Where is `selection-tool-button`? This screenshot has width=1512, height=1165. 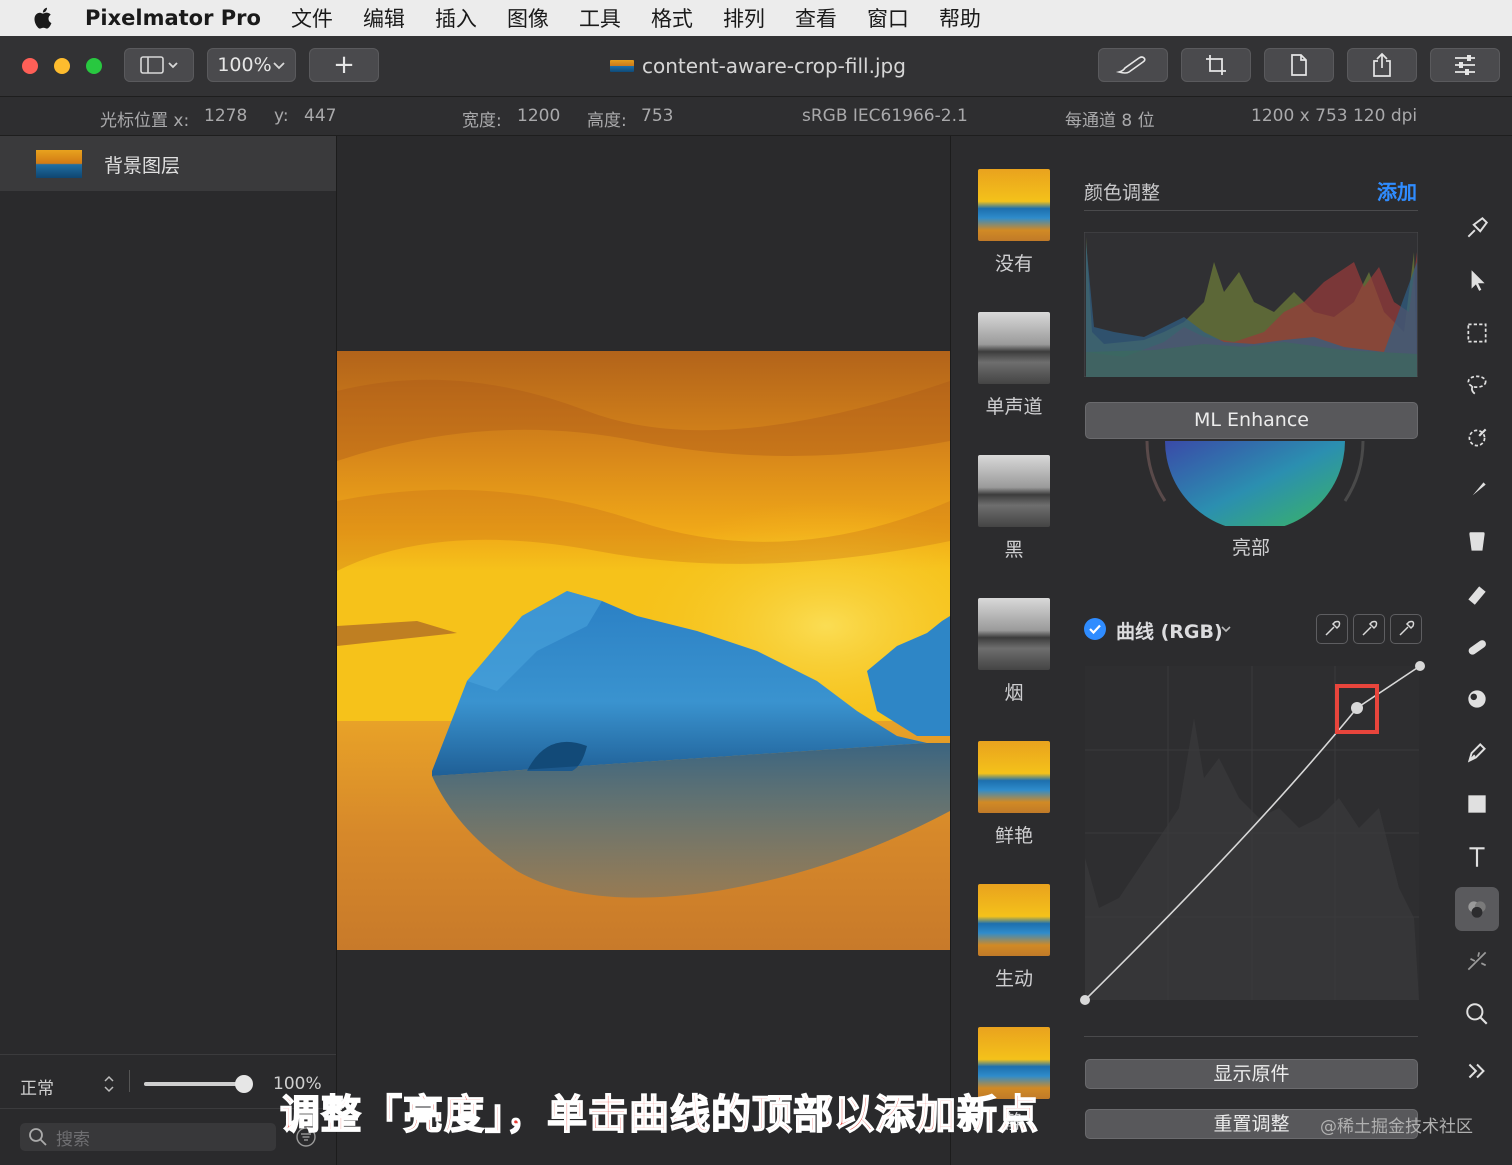 selection-tool-button is located at coordinates (1477, 333).